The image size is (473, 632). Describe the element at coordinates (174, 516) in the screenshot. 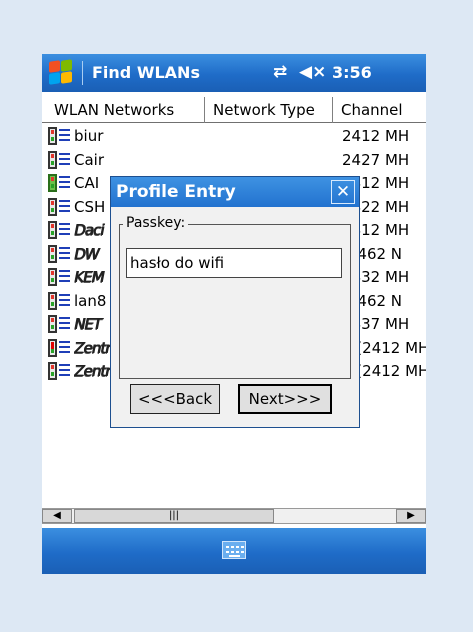

I see `scroll-thumb: |||` at that location.